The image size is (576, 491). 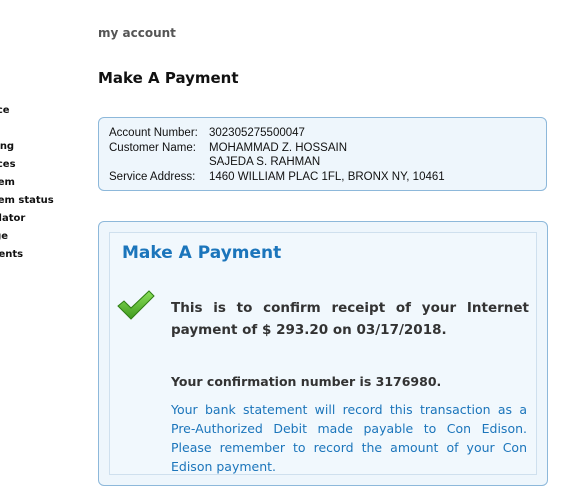 What do you see at coordinates (136, 305) in the screenshot?
I see `checkmark-icon` at bounding box center [136, 305].